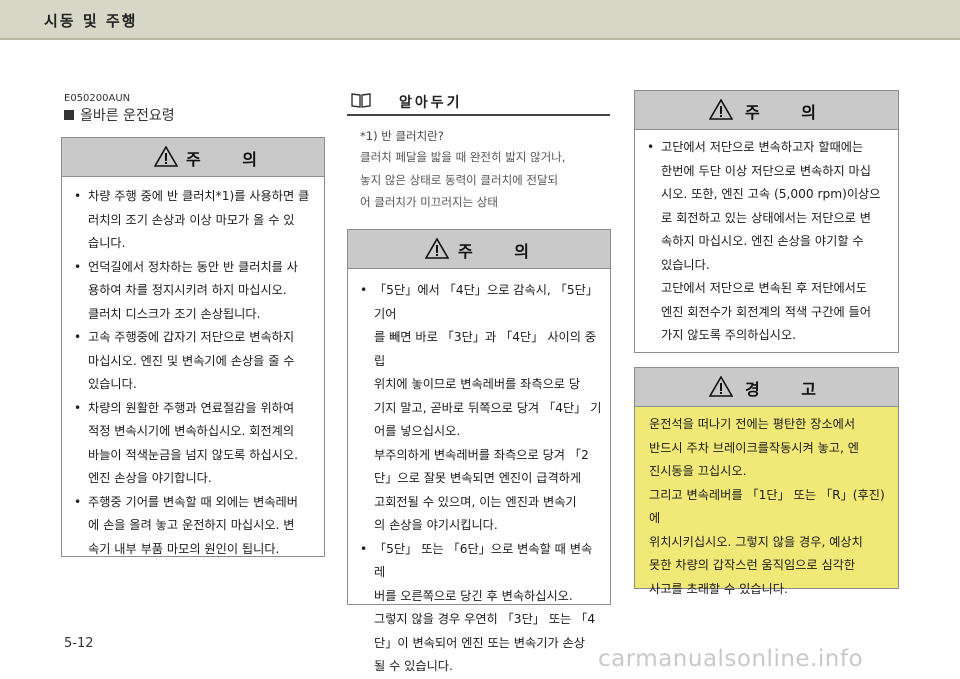  Describe the element at coordinates (127, 116) in the screenshot. I see `section-title: 올바른 운전요령` at that location.